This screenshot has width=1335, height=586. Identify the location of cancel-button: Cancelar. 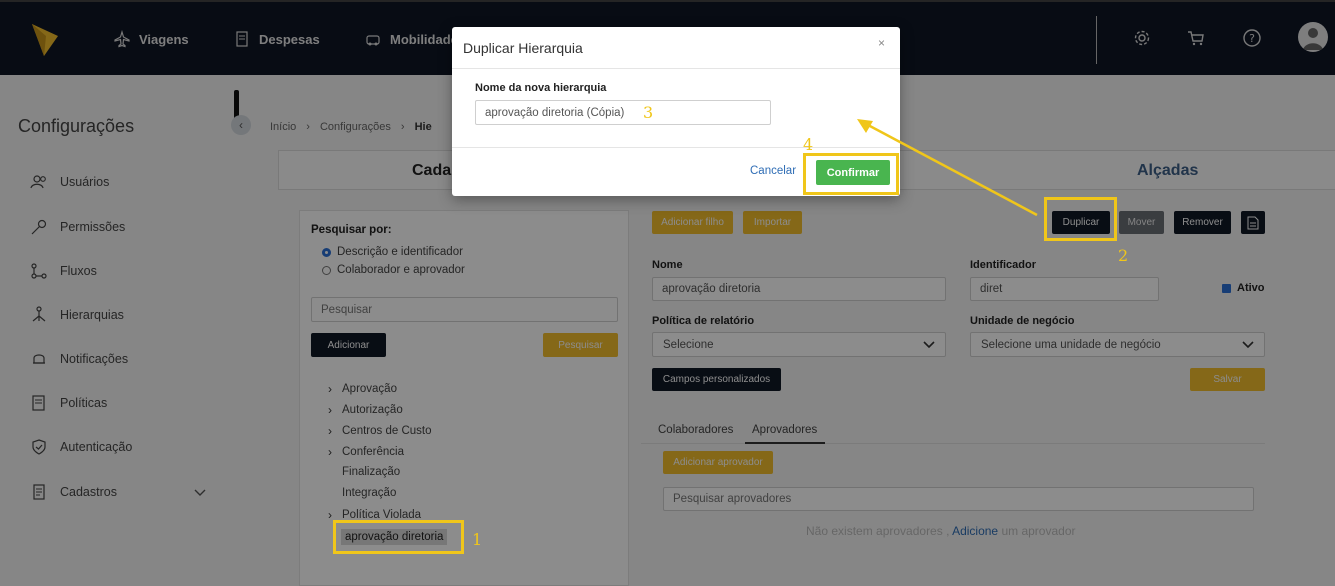
(773, 171).